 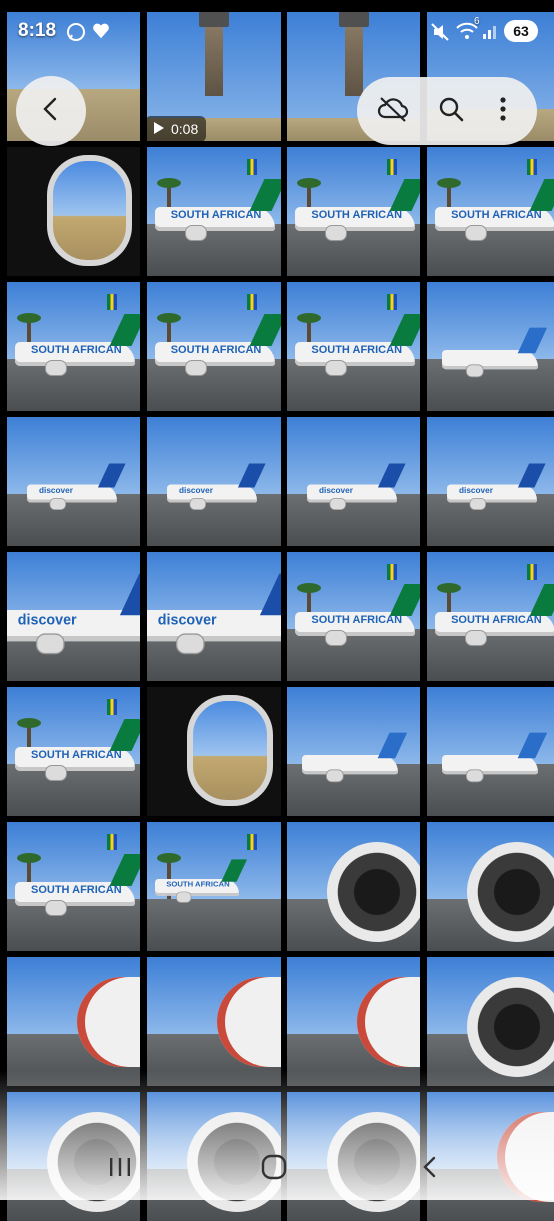 I want to click on search-icon, so click(x=451, y=111).